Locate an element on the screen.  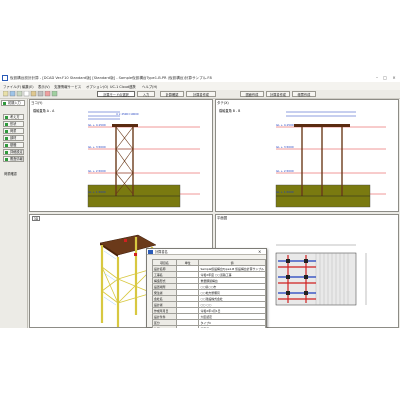
row-unit is located at coordinates (187, 326).